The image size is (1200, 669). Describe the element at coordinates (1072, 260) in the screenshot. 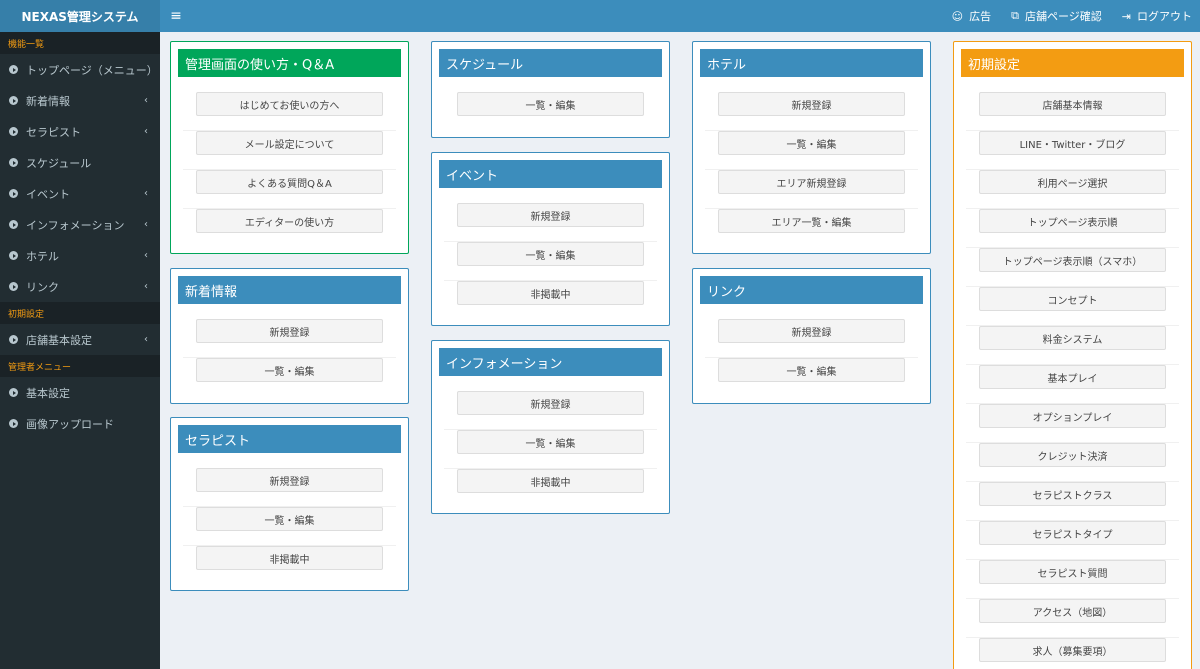

I see `initial-top-order-sp-button: トップページ表示順（スマホ）` at that location.